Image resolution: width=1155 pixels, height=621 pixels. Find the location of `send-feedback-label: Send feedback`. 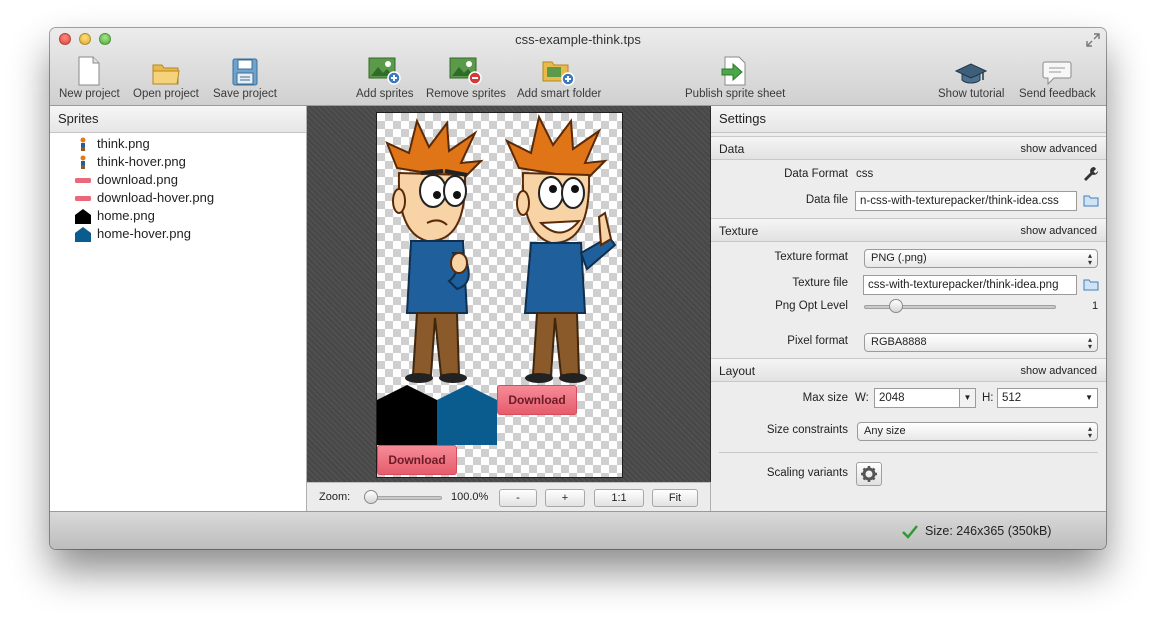

send-feedback-label: Send feedback is located at coordinates (1057, 94).